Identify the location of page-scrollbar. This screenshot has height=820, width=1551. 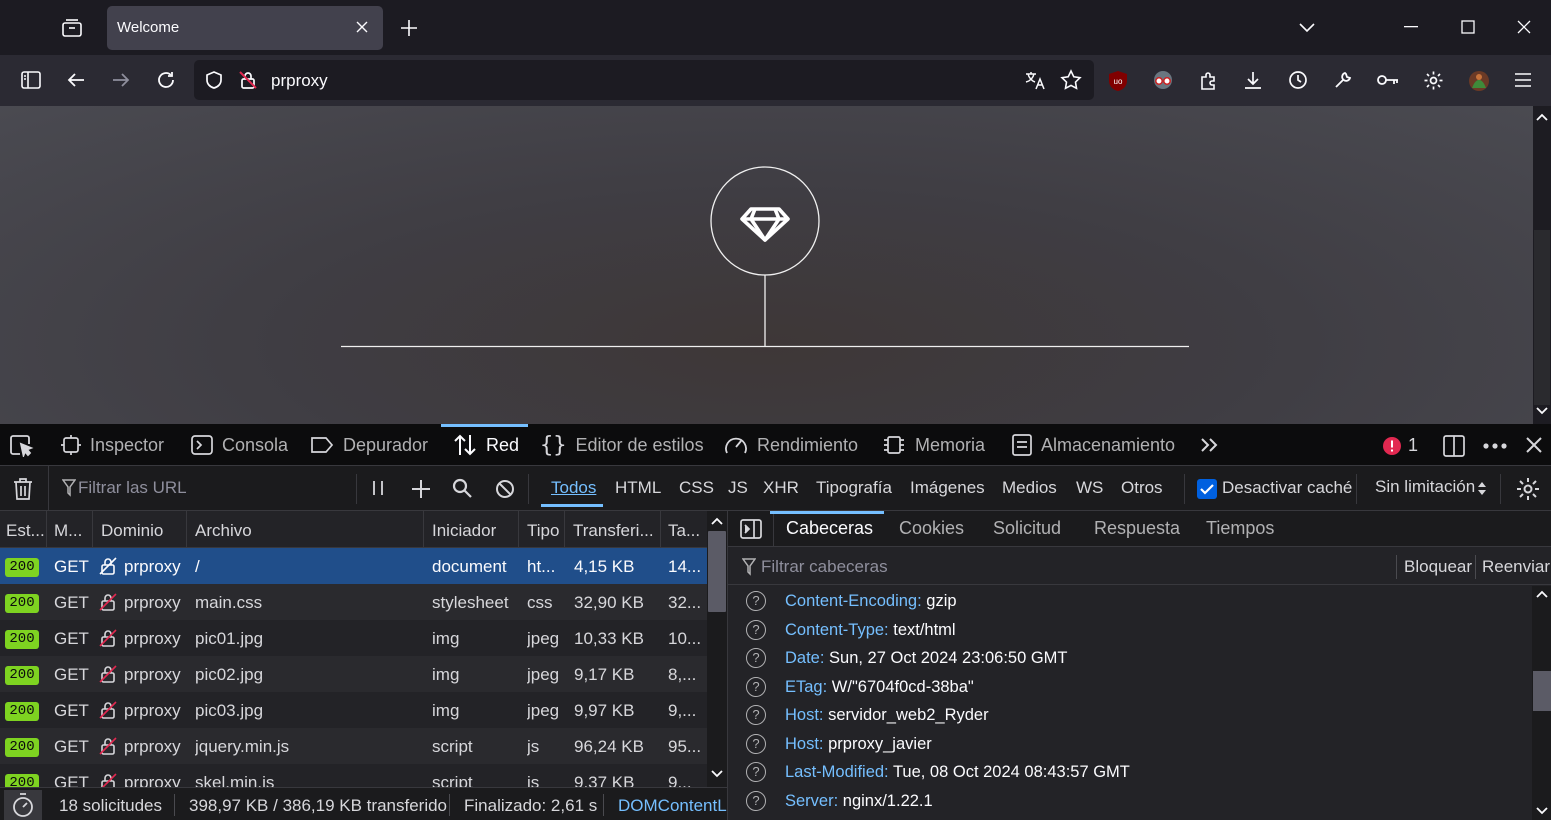
(1542, 265).